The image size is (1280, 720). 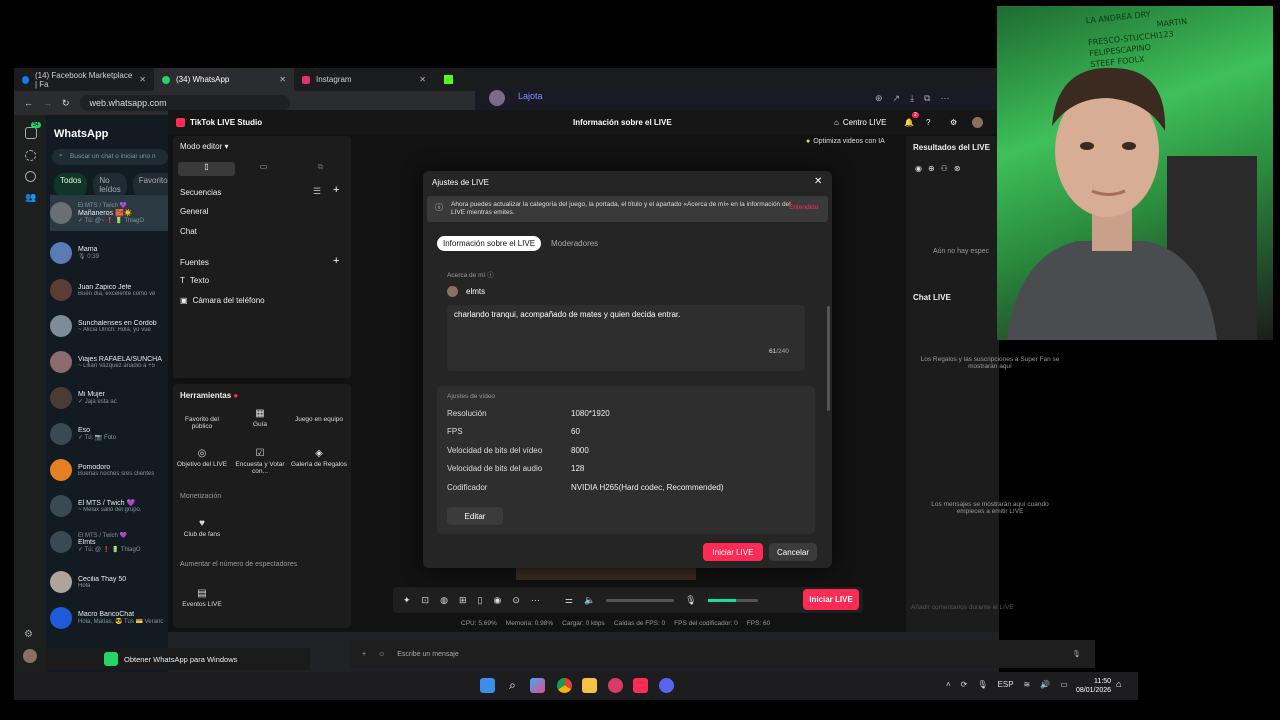 I want to click on layout-icon: ⊞, so click(x=463, y=600).